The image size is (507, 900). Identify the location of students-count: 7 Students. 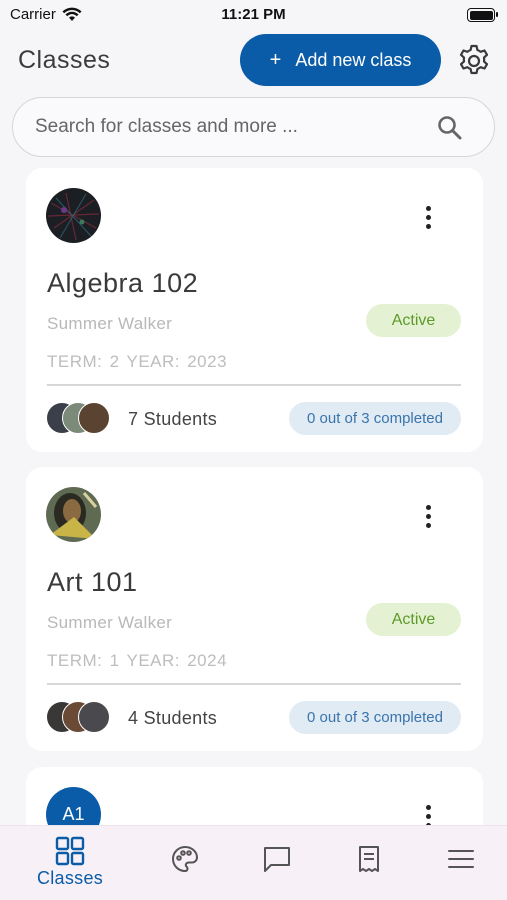
(173, 419).